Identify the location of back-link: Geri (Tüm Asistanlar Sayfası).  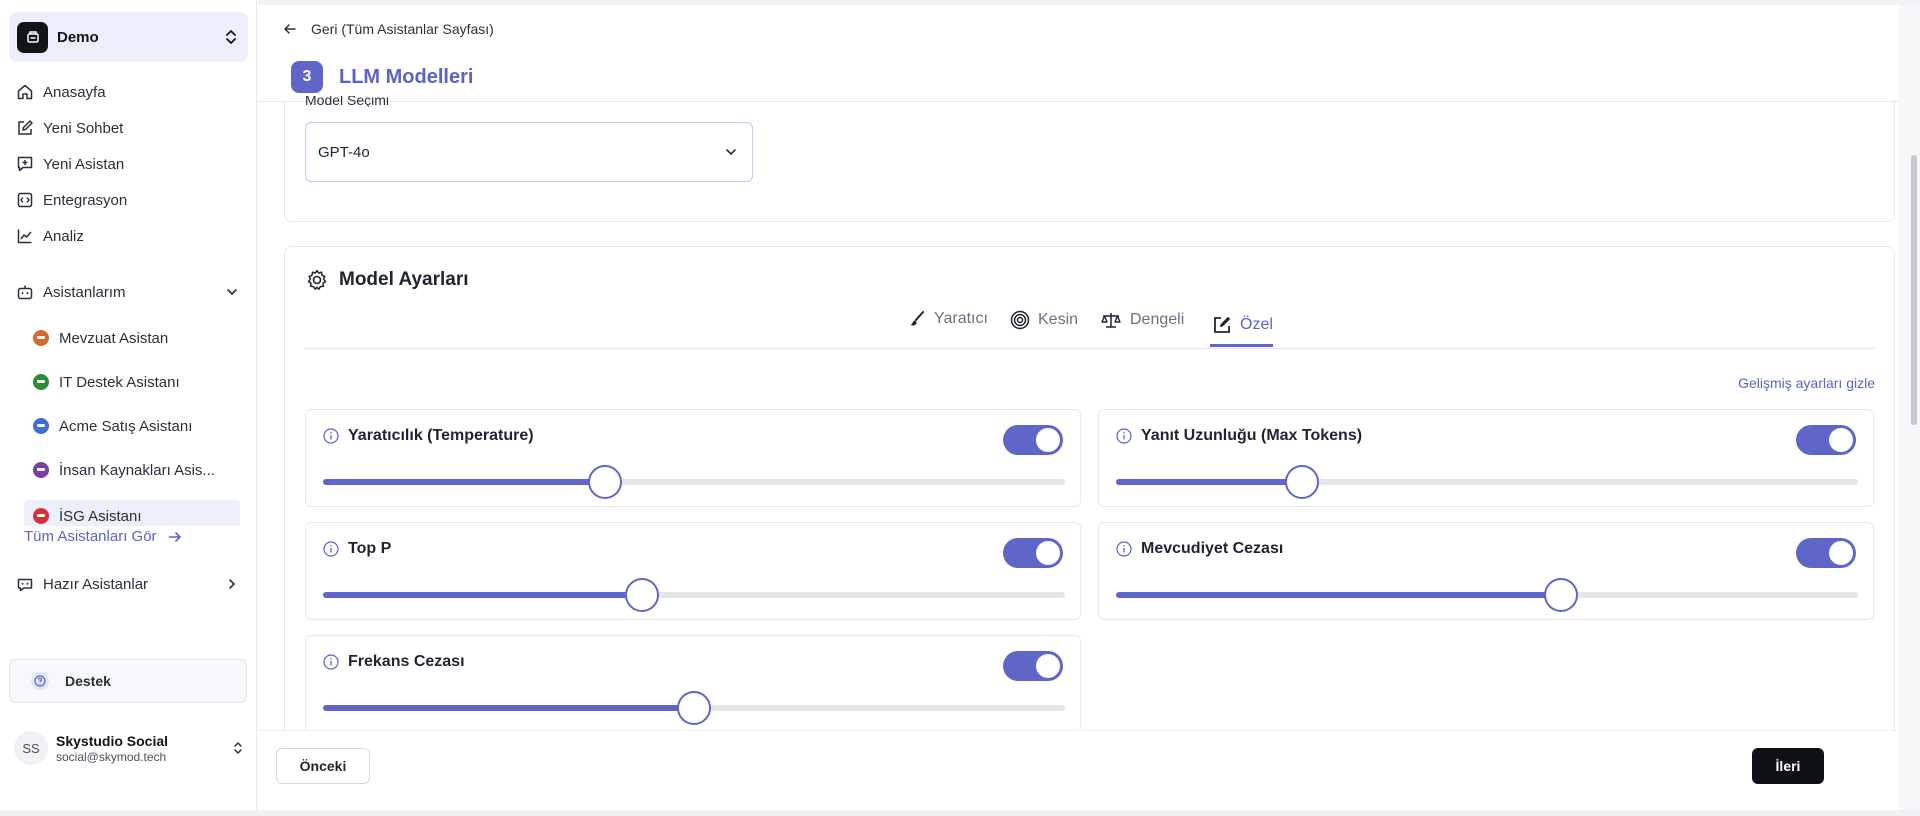
(388, 29).